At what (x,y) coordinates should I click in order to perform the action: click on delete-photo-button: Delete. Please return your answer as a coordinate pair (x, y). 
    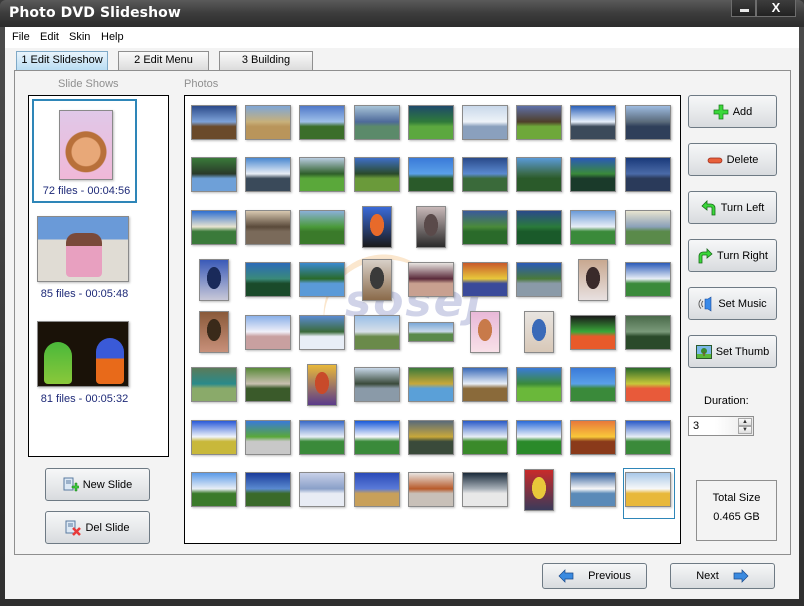
    Looking at the image, I should click on (732, 159).